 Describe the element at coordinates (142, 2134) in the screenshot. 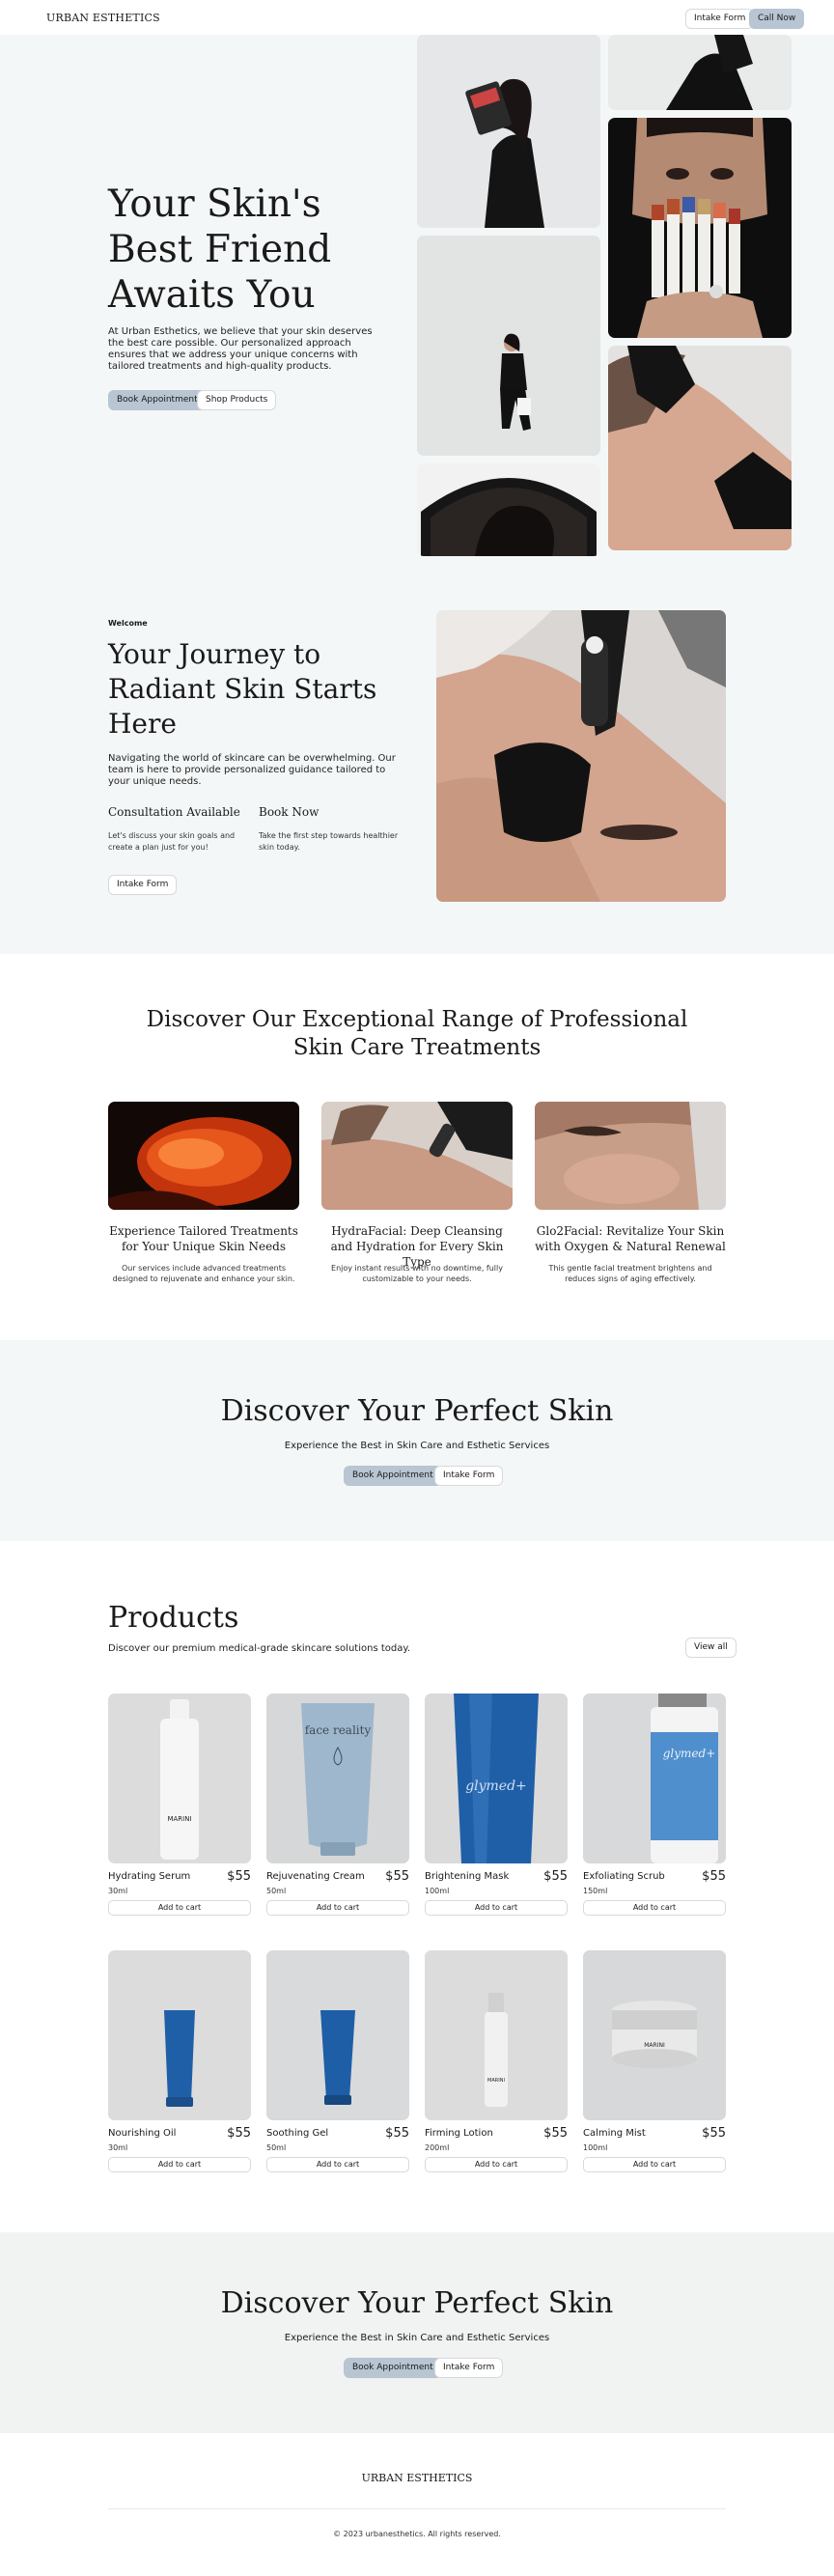

I see `product-name: Nourishing Oil` at that location.